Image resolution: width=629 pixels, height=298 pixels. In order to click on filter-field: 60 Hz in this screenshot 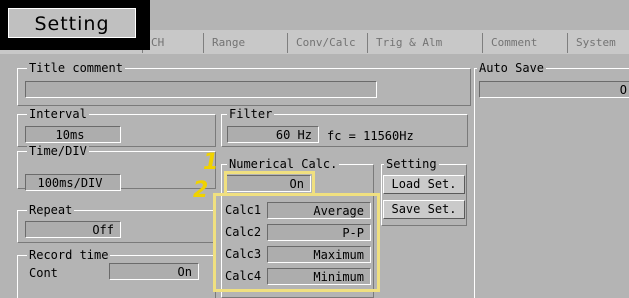, I will do `click(273, 134)`.